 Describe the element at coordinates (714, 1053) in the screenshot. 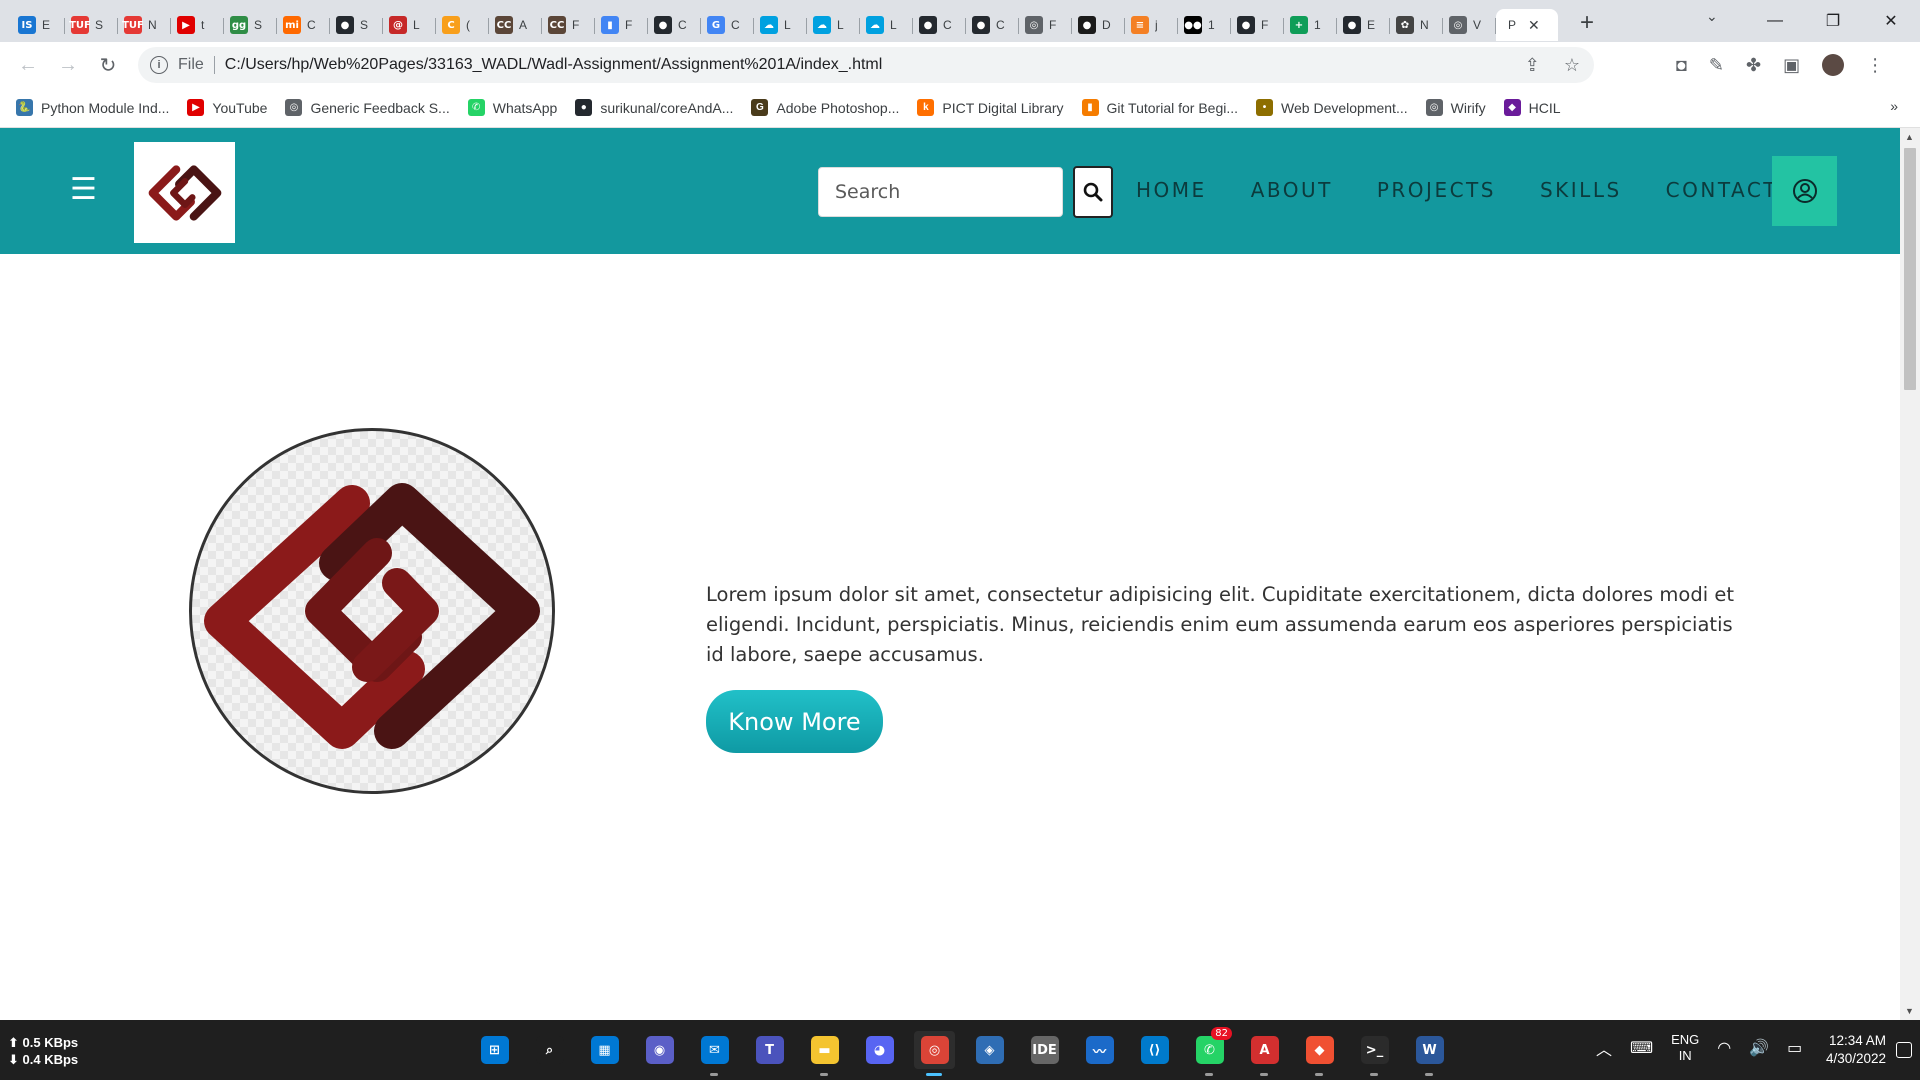

I see `taskbar-app: ✉` at that location.